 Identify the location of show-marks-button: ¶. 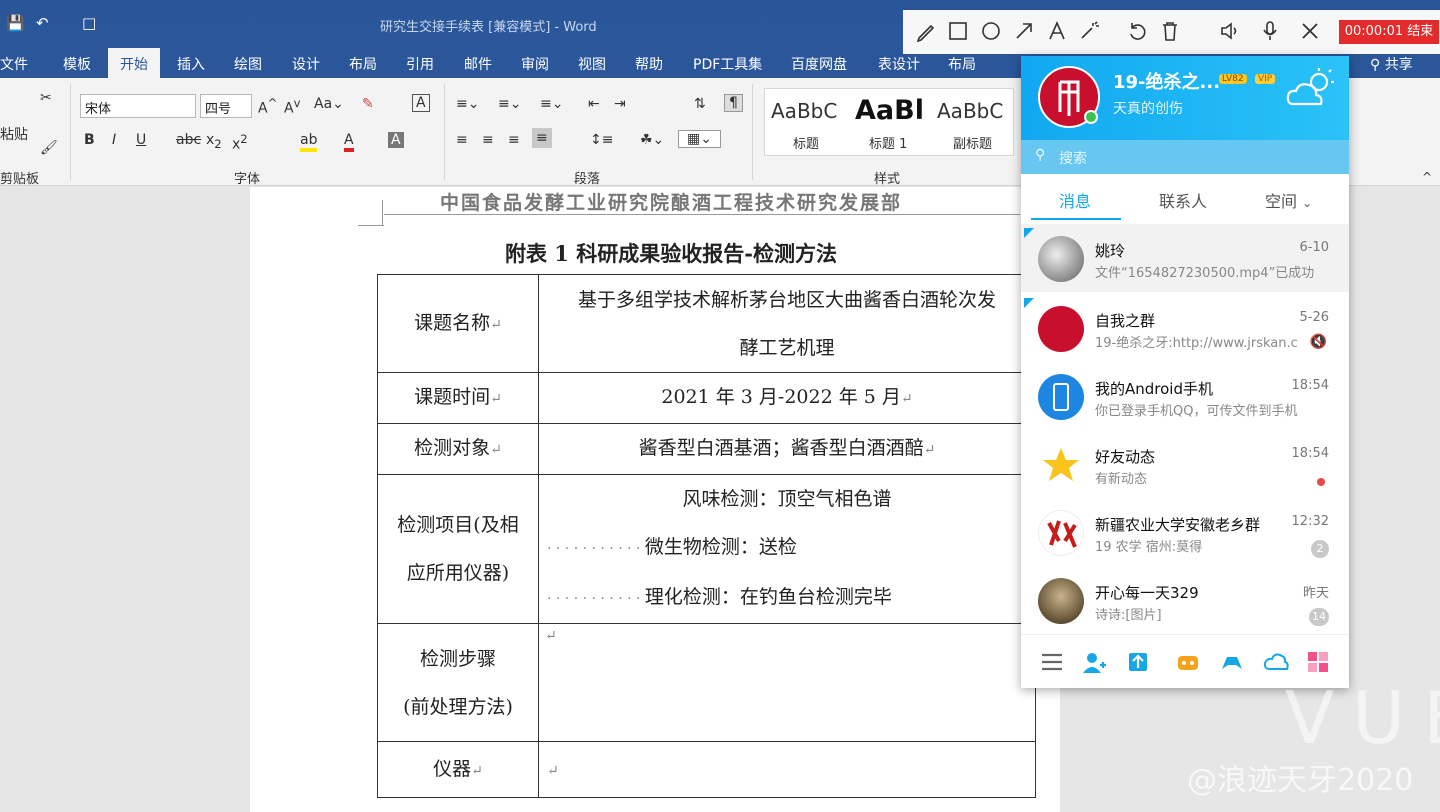
(733, 103).